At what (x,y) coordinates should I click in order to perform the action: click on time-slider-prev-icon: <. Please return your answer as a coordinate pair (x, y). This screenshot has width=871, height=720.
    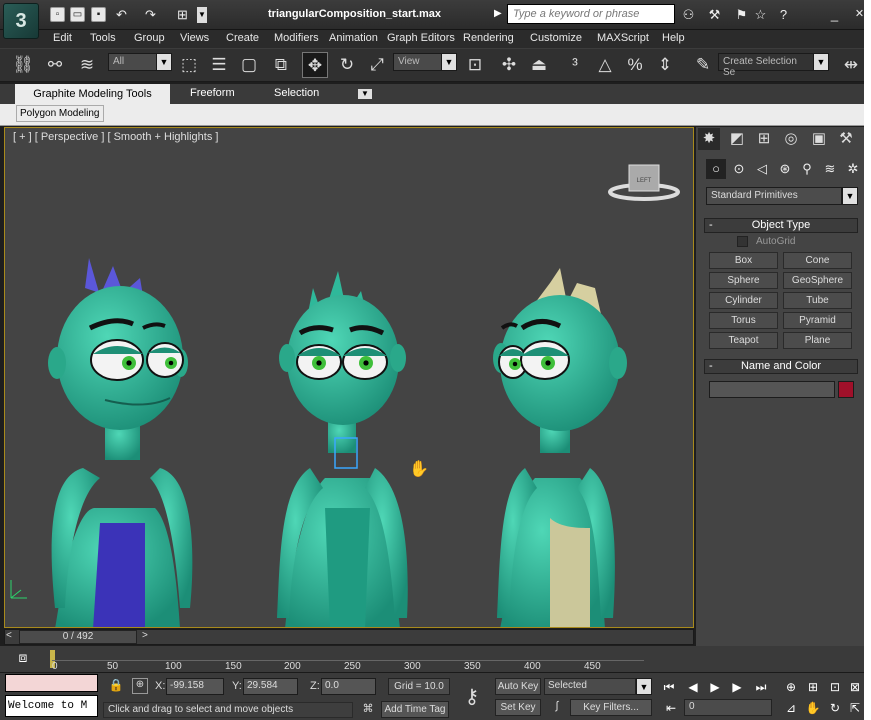
    Looking at the image, I should click on (9, 635).